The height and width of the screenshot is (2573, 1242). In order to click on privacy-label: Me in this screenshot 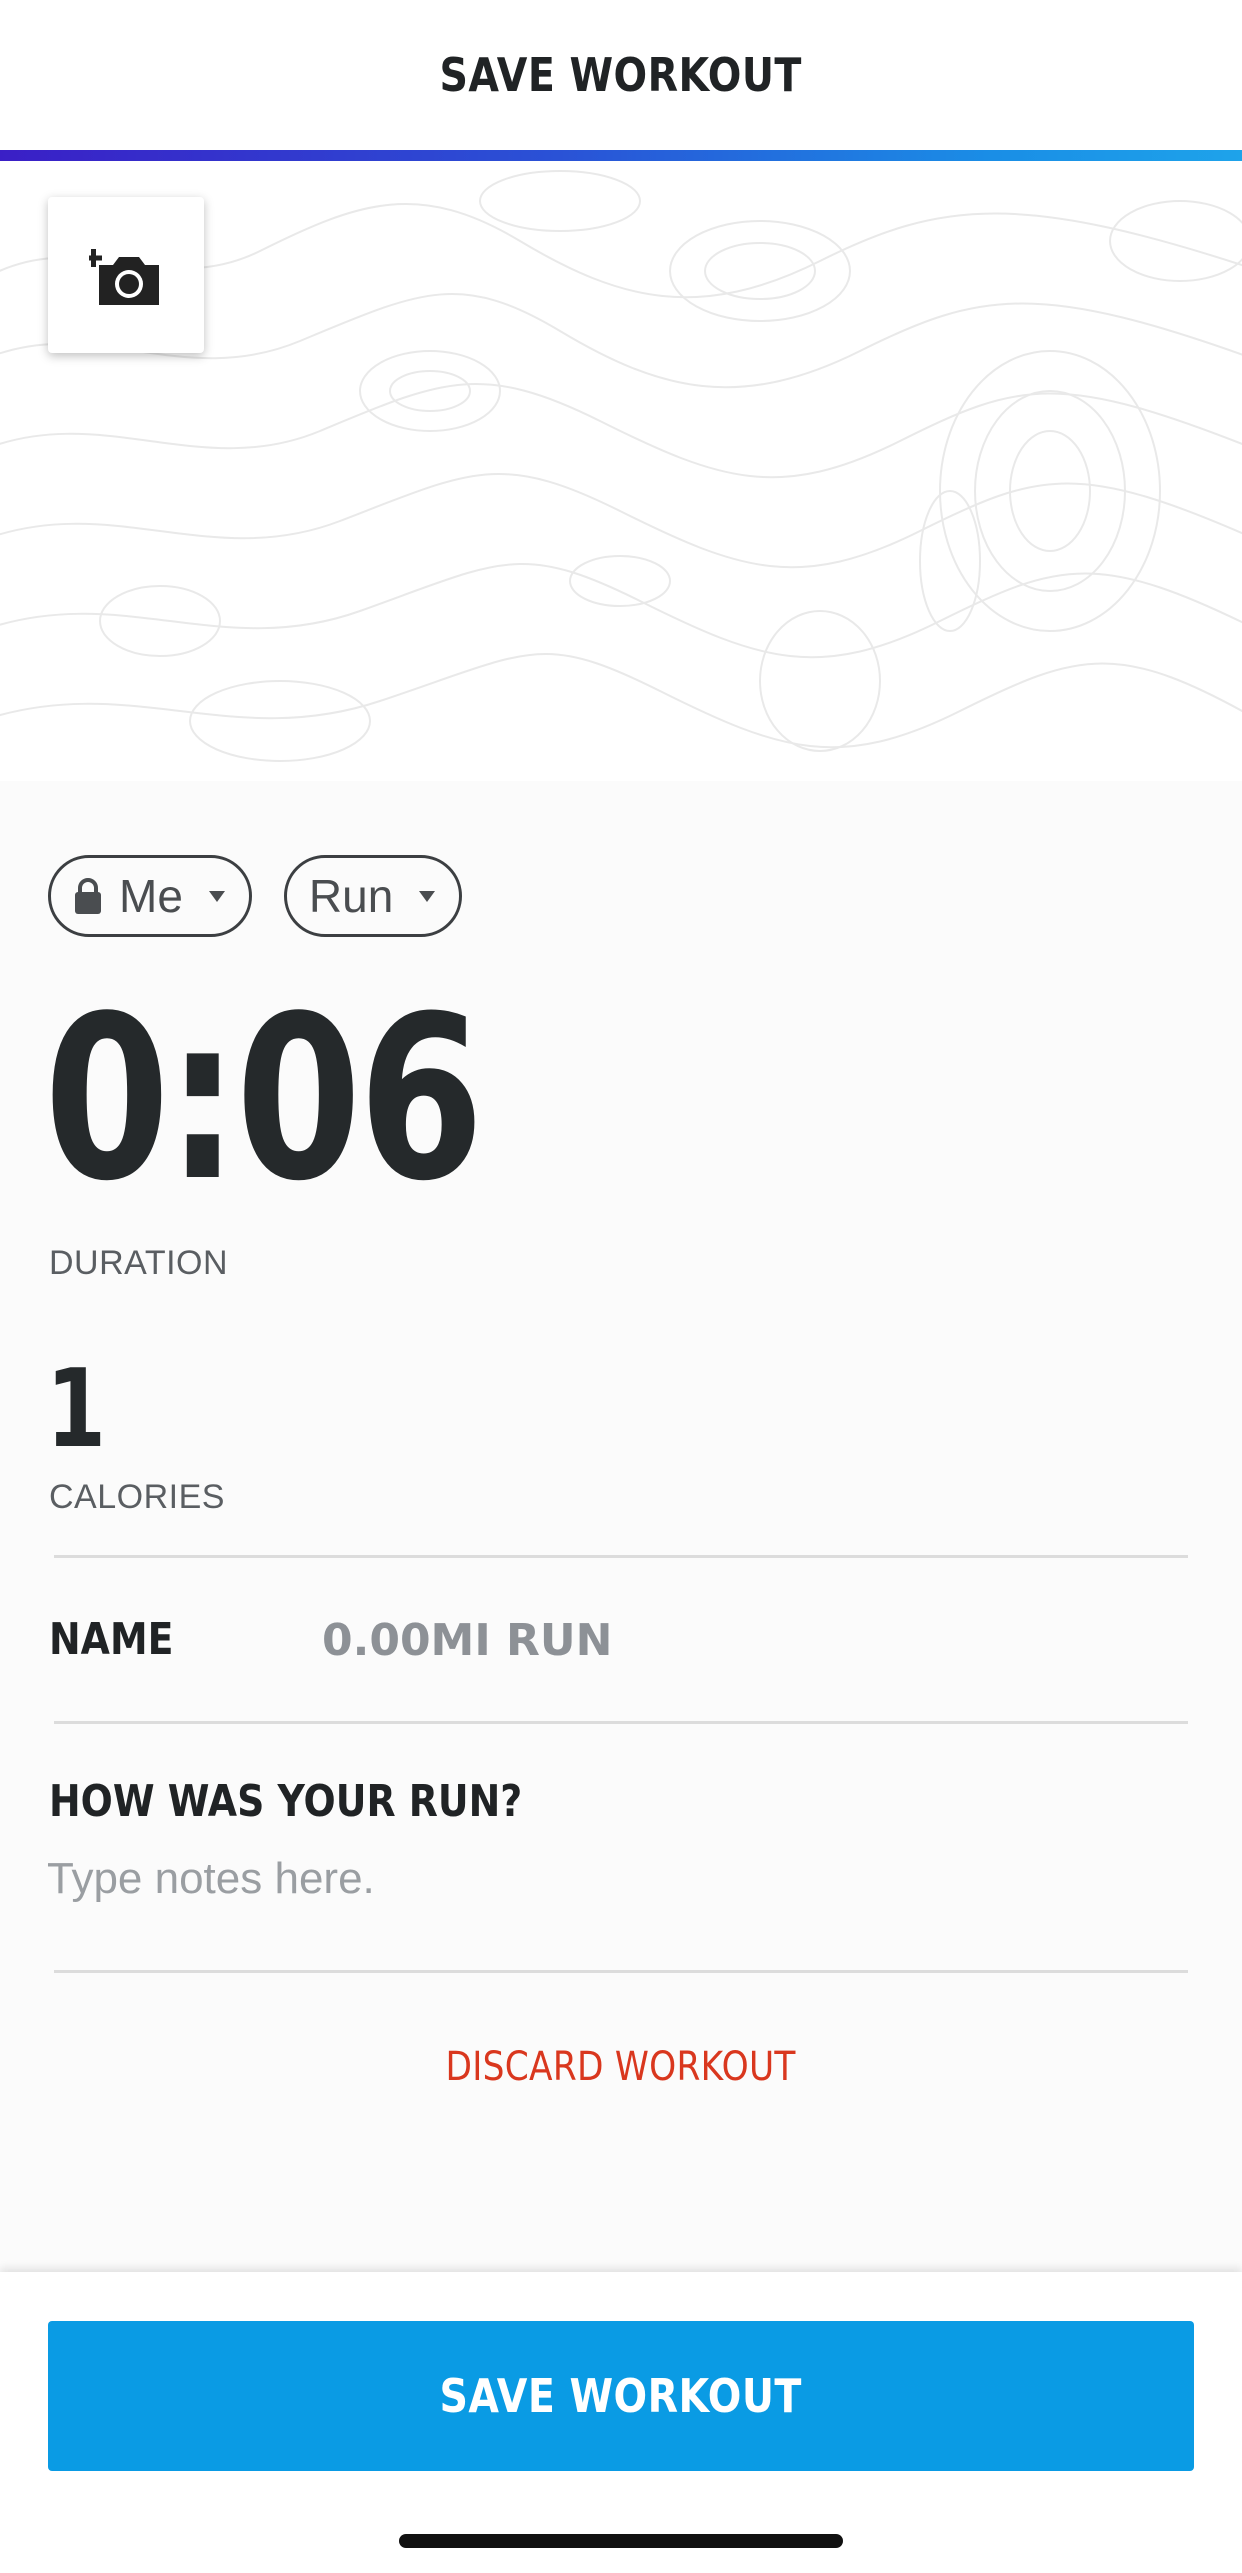, I will do `click(151, 896)`.